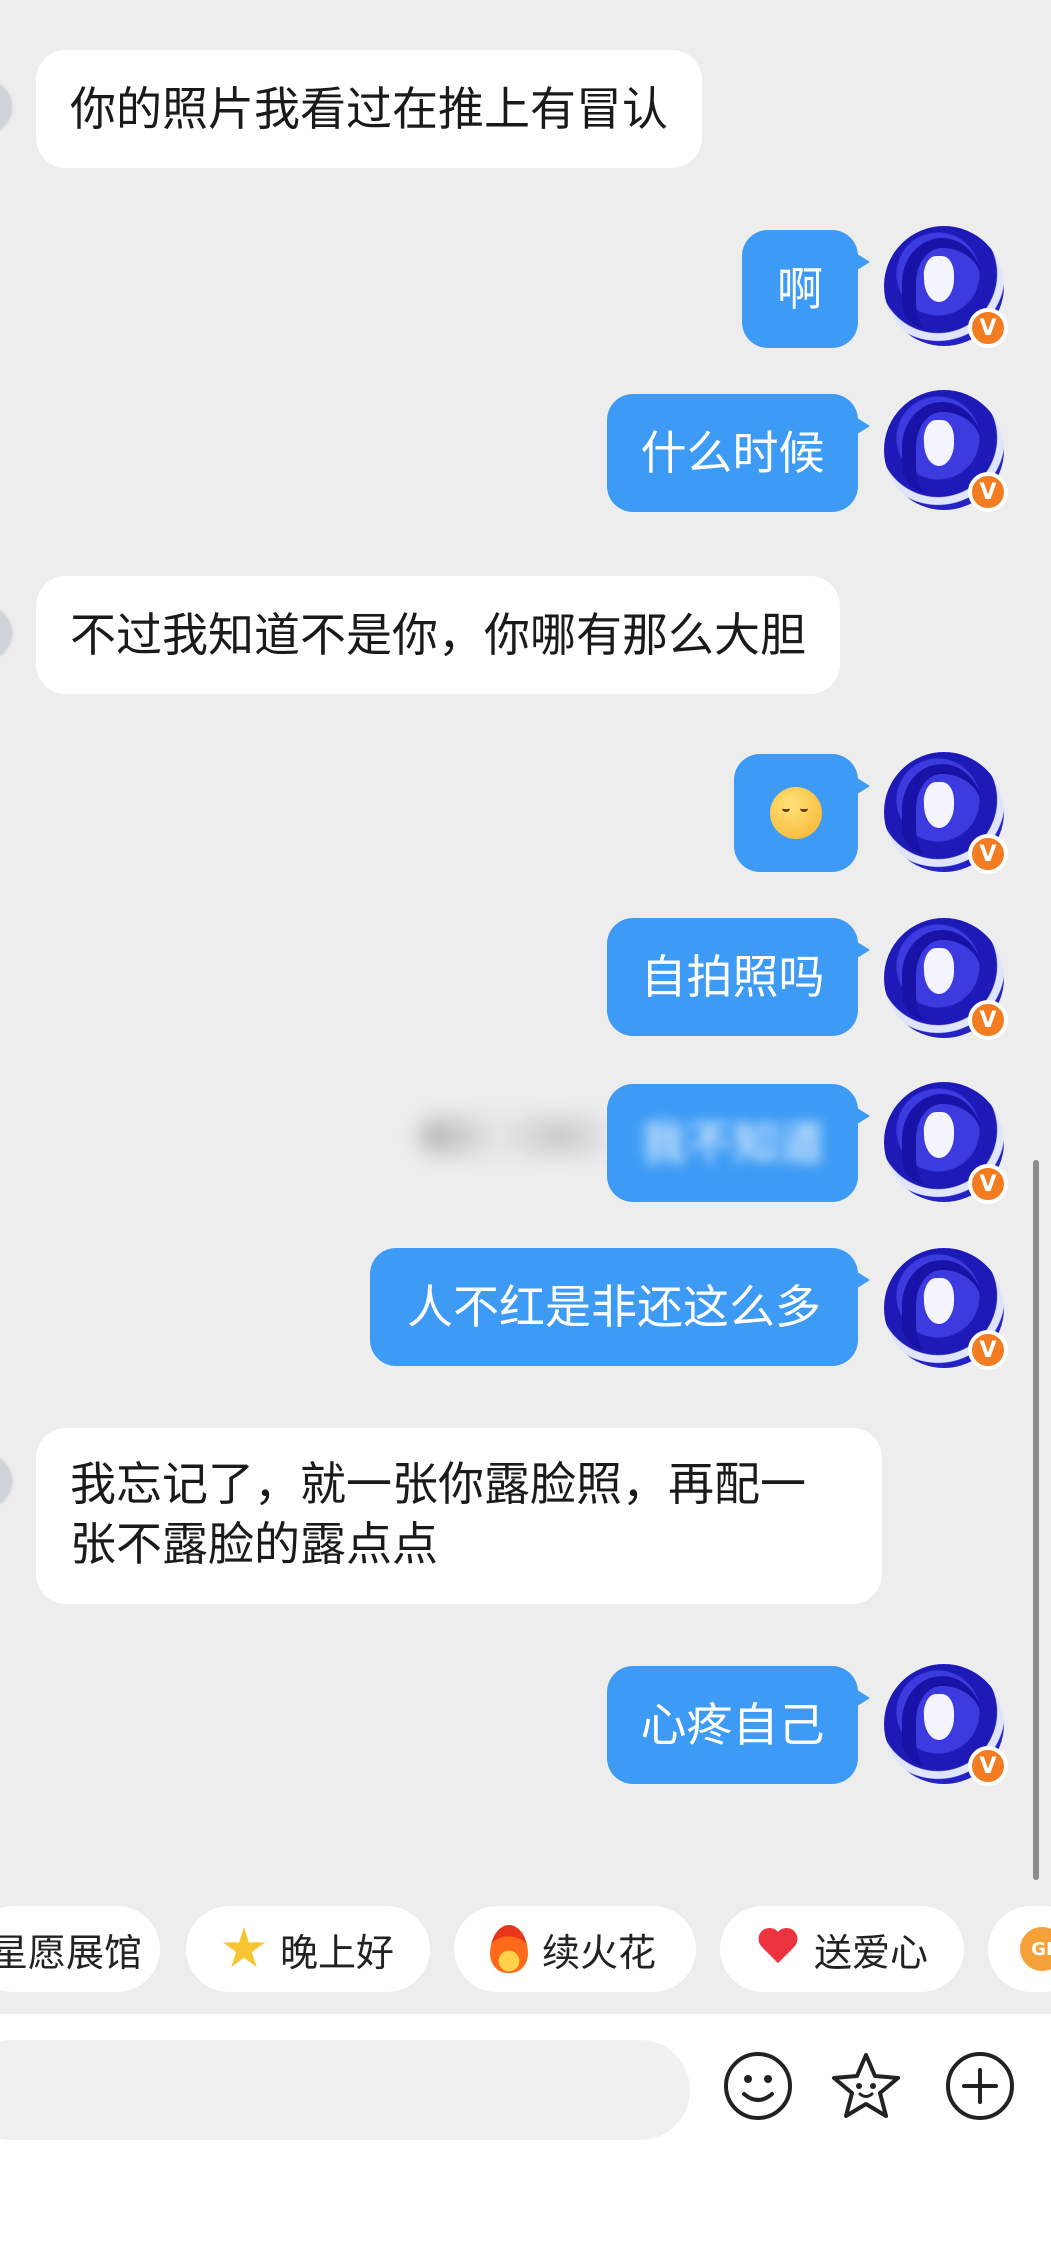 The image size is (1051, 2266). I want to click on message-text-blurred: 我不知道, so click(732, 1143).